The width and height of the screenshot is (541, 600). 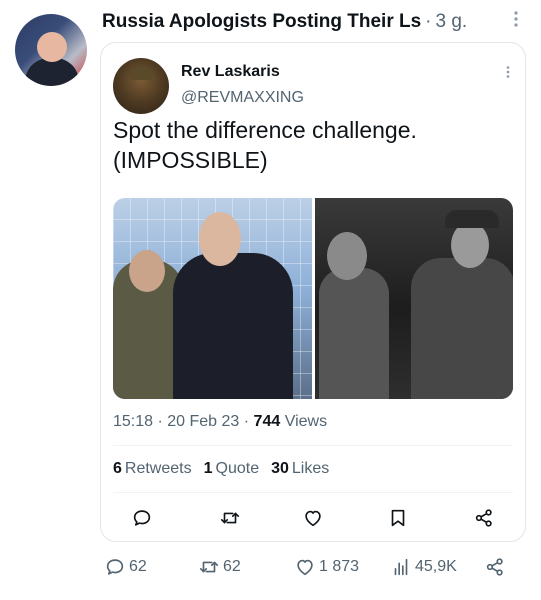 I want to click on photo-right, so click(x=413, y=298).